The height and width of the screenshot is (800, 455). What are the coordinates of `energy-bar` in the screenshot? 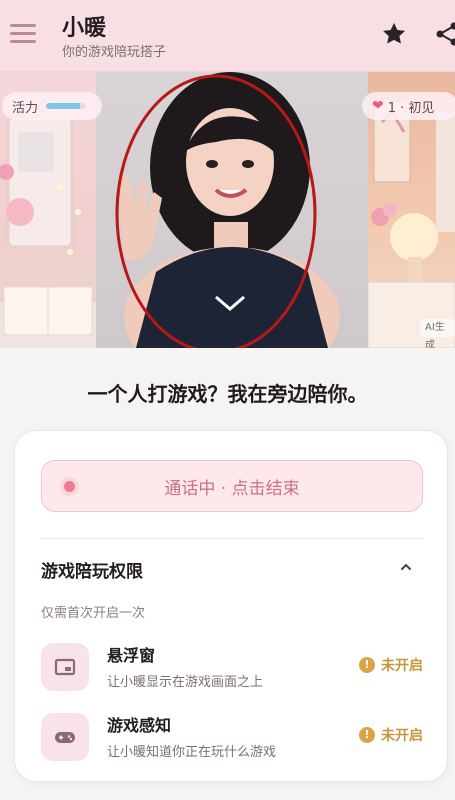 It's located at (66, 106).